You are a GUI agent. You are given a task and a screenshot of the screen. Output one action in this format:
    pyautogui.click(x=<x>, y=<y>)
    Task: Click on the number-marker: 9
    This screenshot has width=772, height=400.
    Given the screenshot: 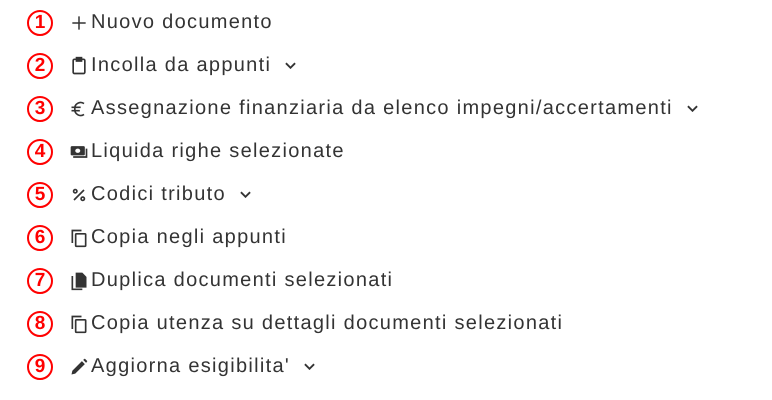 What is the action you would take?
    pyautogui.click(x=40, y=367)
    